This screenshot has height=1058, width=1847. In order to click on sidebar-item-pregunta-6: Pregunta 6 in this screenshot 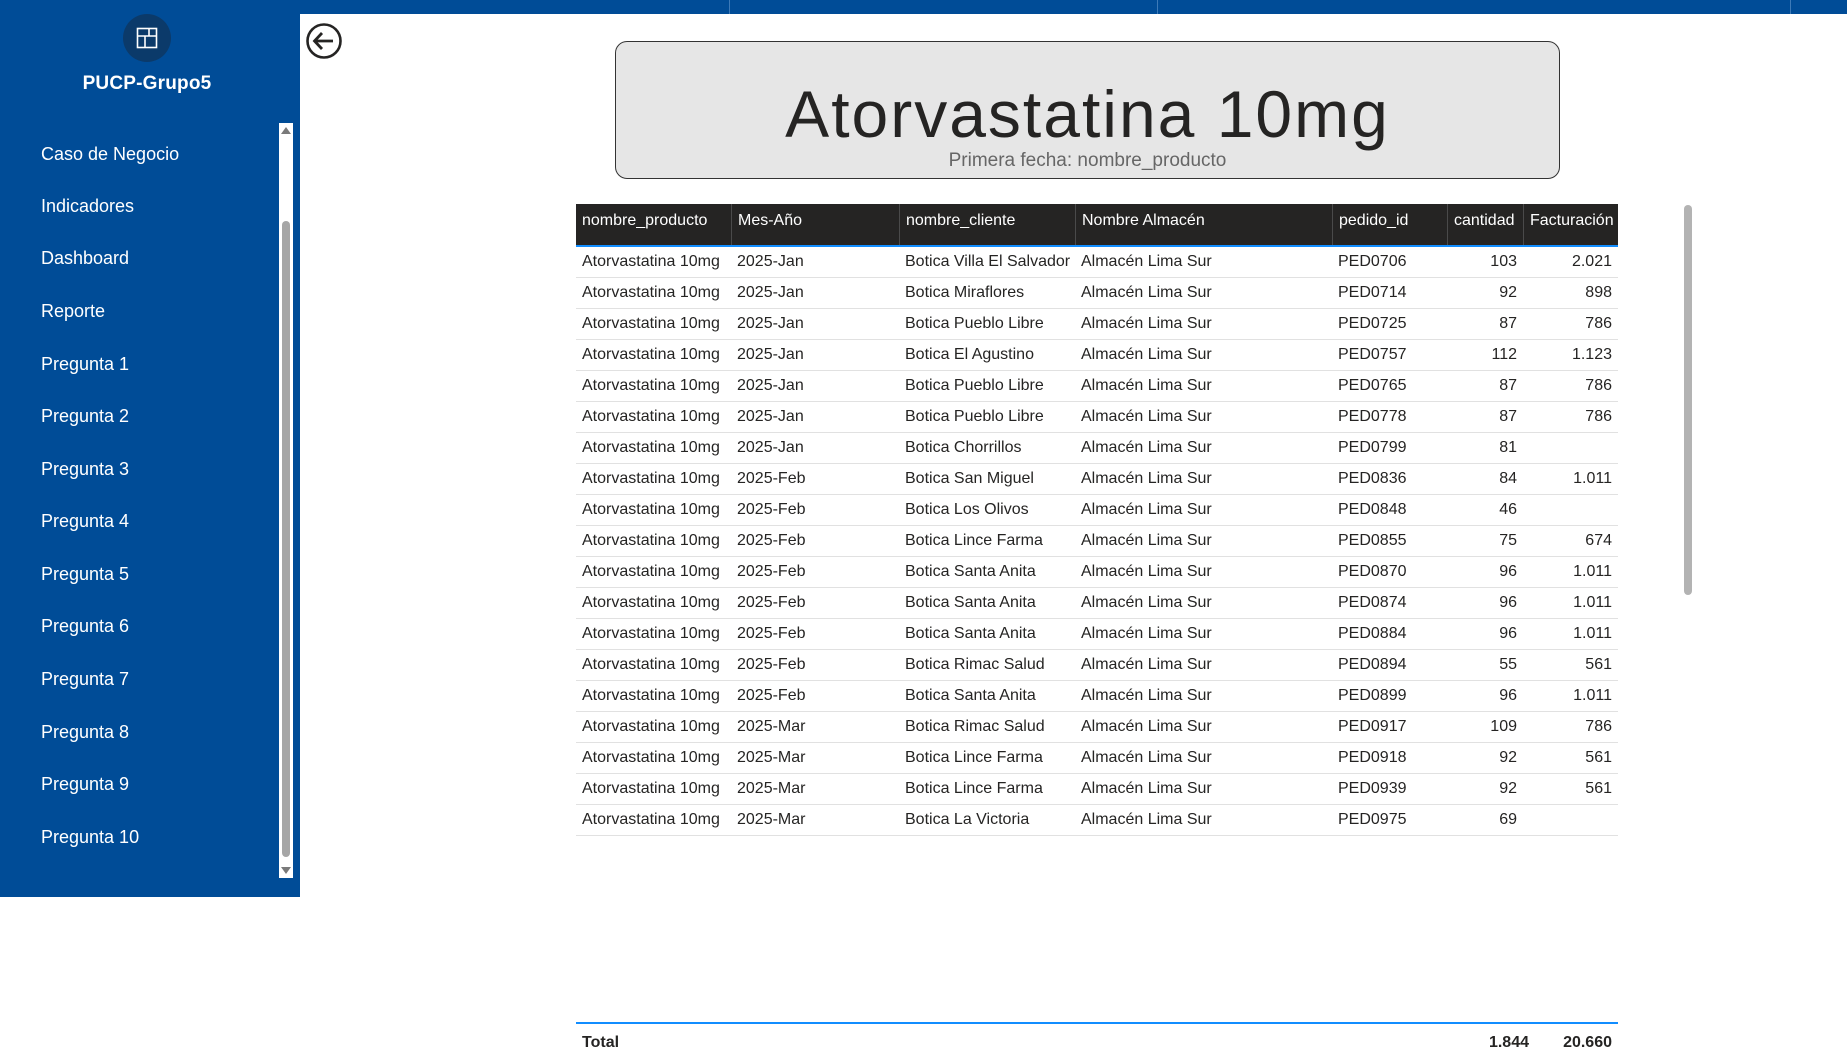, I will do `click(85, 626)`.